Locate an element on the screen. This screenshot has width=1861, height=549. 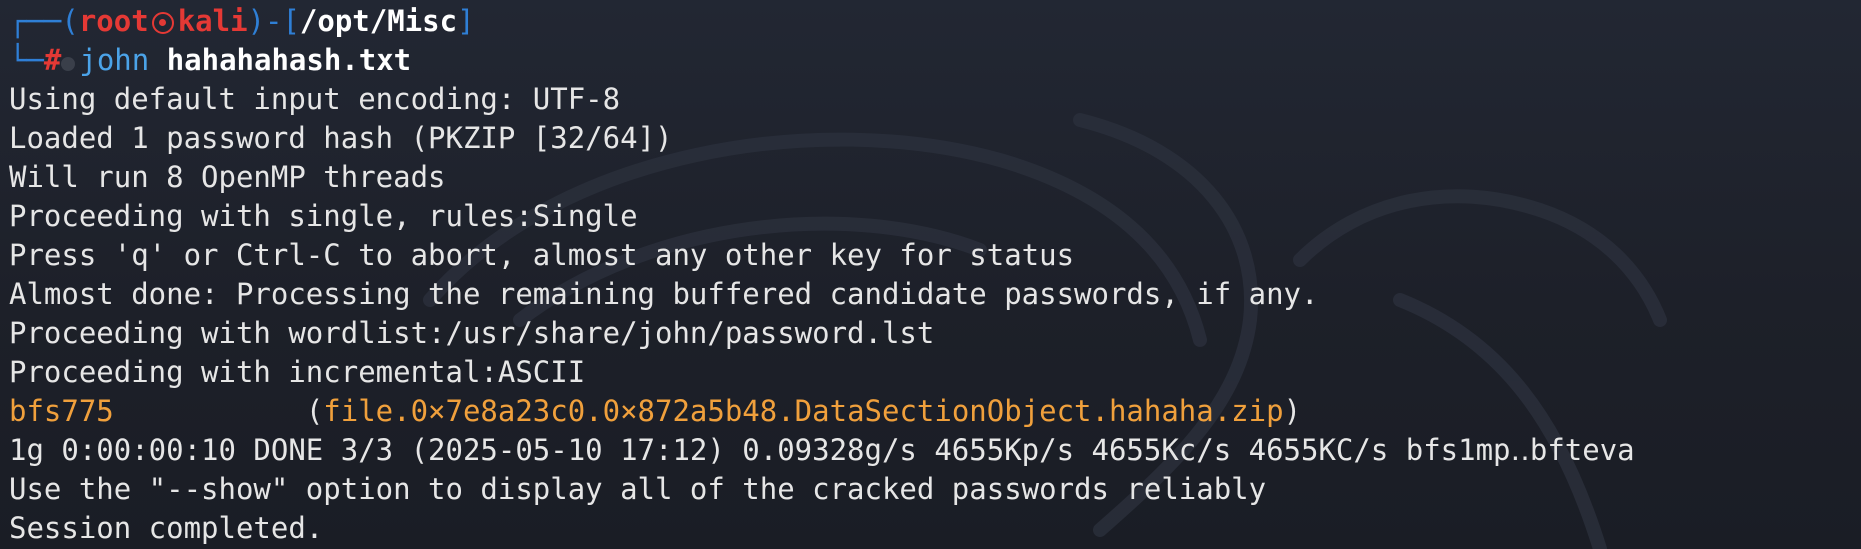
prompt-user: root is located at coordinates (113, 21).